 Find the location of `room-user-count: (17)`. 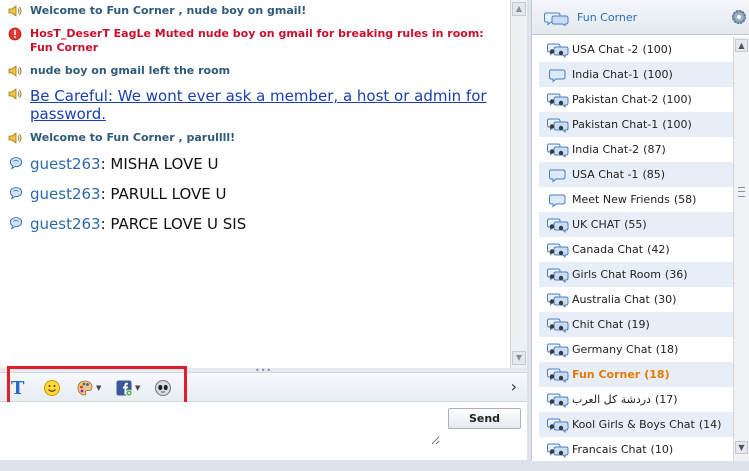

room-user-count: (17) is located at coordinates (666, 399).